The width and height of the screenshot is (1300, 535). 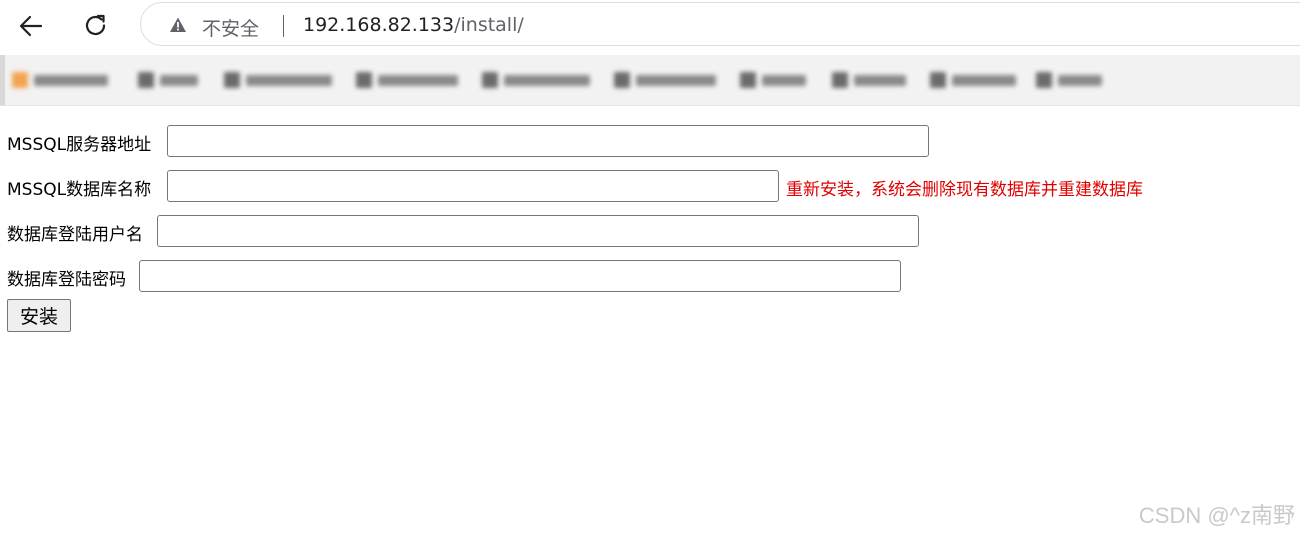 I want to click on reload-button, so click(x=96, y=26).